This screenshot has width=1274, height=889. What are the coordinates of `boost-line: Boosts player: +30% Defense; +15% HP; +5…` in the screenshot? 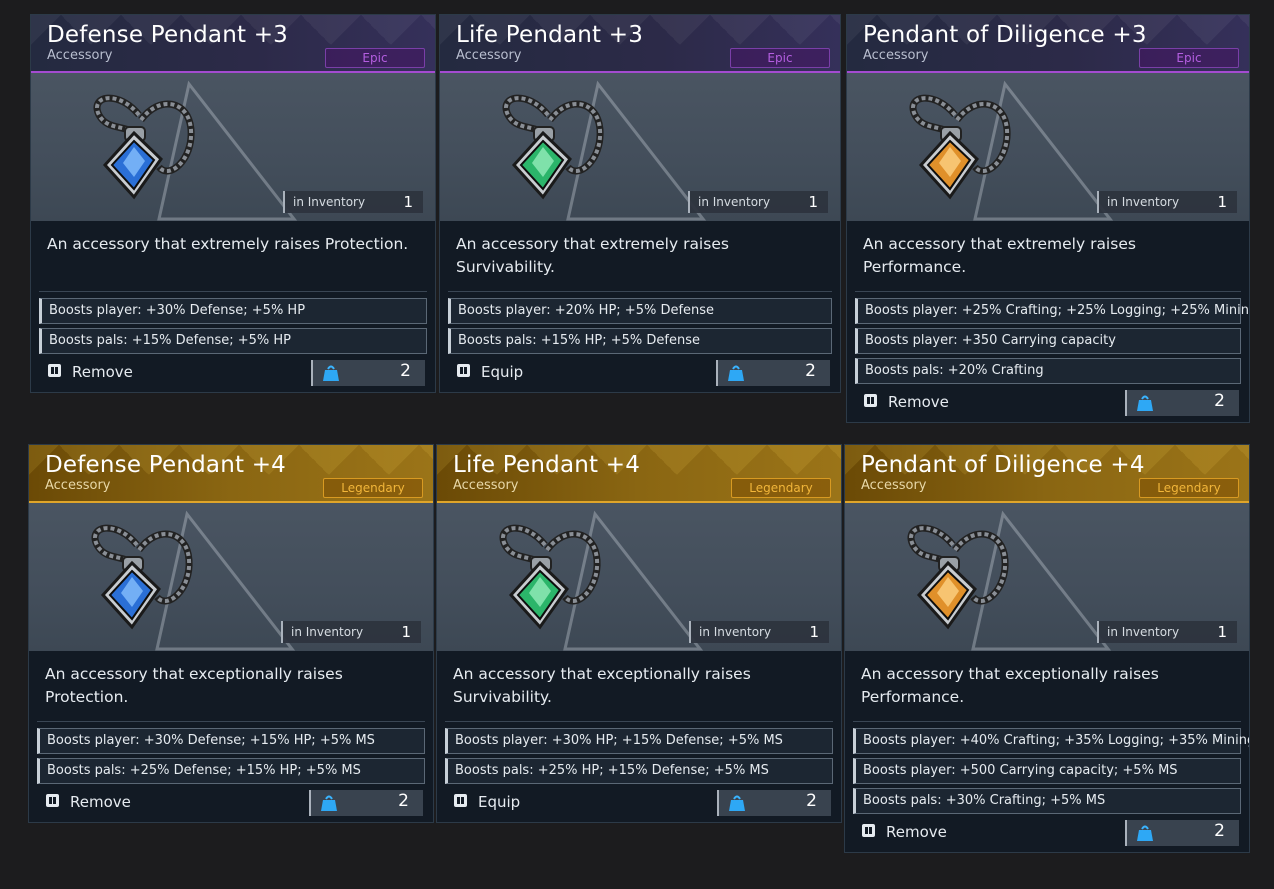 It's located at (231, 741).